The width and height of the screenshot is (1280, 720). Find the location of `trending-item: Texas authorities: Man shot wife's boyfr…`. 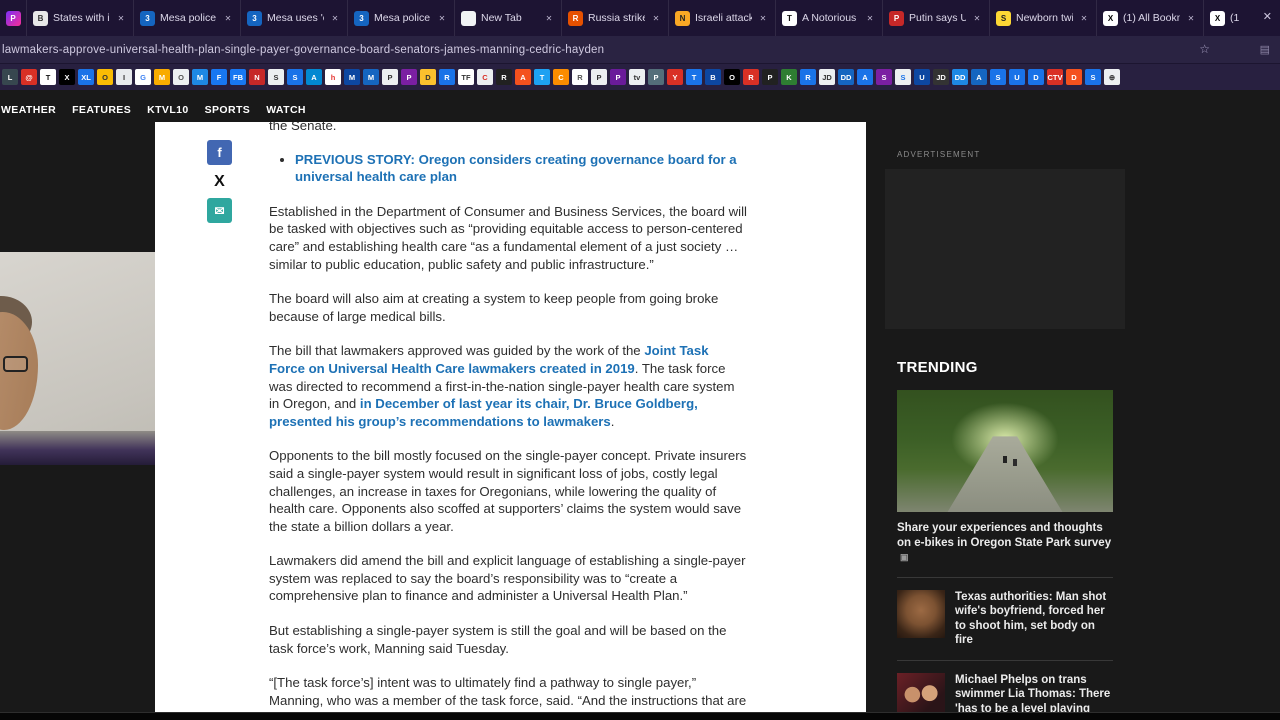

trending-item: Texas authorities: Man shot wife's boyfr… is located at coordinates (1005, 618).